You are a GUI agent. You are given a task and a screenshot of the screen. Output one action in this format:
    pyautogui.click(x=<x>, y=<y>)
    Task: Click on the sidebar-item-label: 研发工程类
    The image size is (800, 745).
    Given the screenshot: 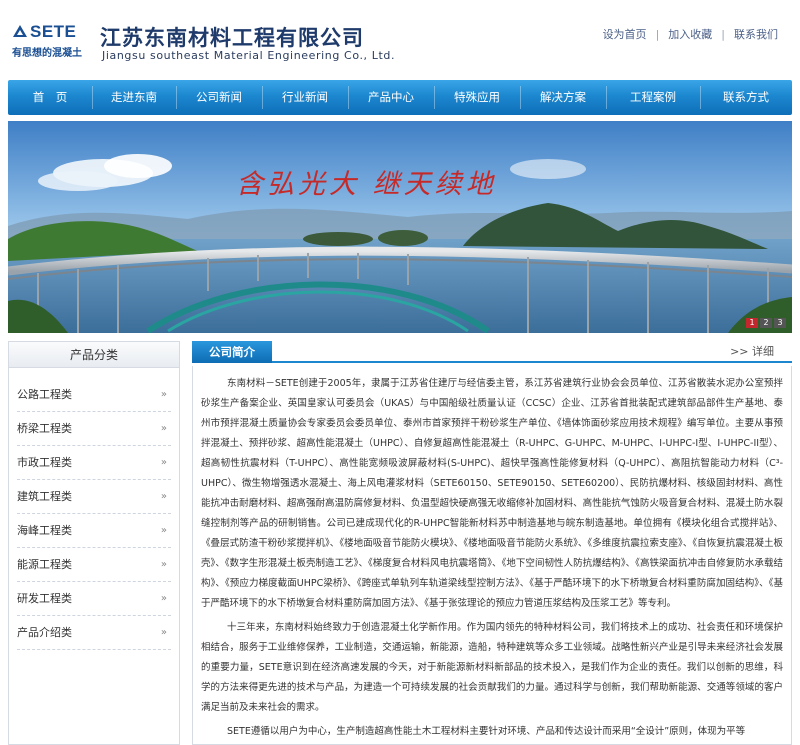 What is the action you would take?
    pyautogui.click(x=44, y=598)
    